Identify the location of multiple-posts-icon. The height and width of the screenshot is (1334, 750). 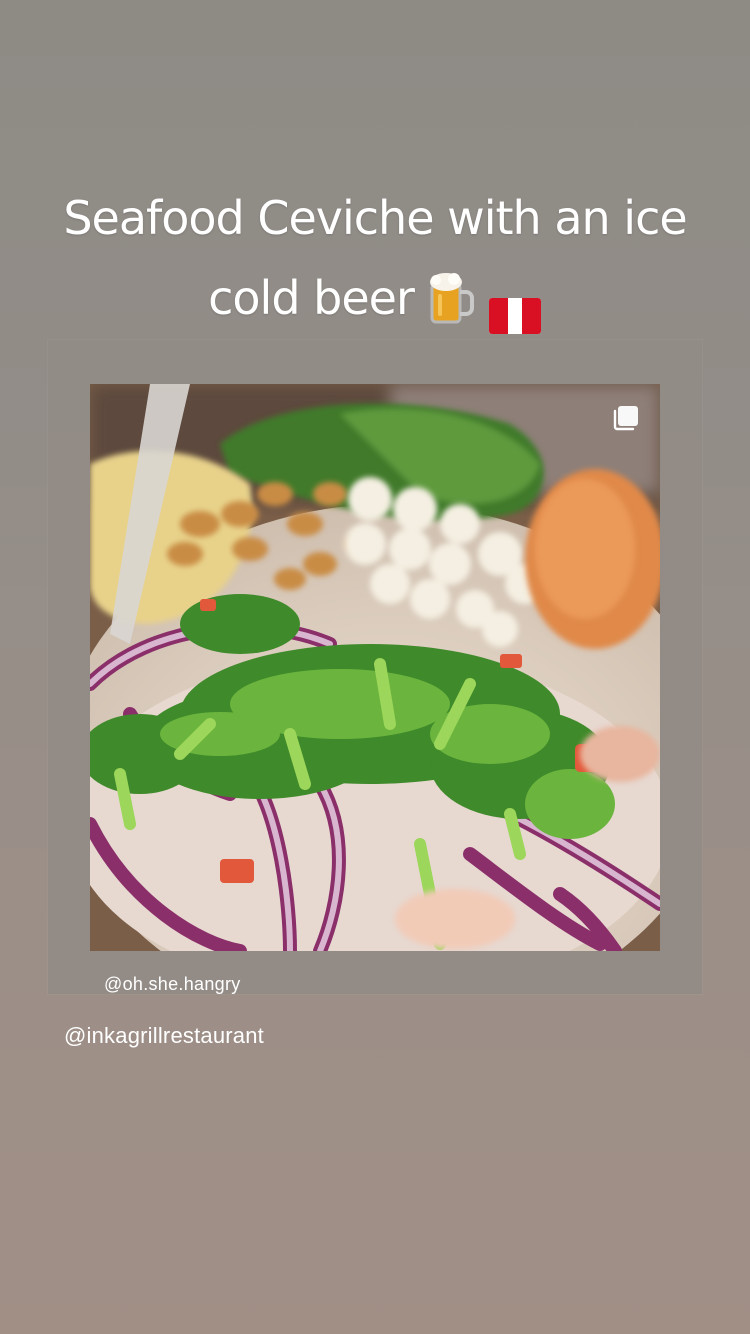
(626, 418).